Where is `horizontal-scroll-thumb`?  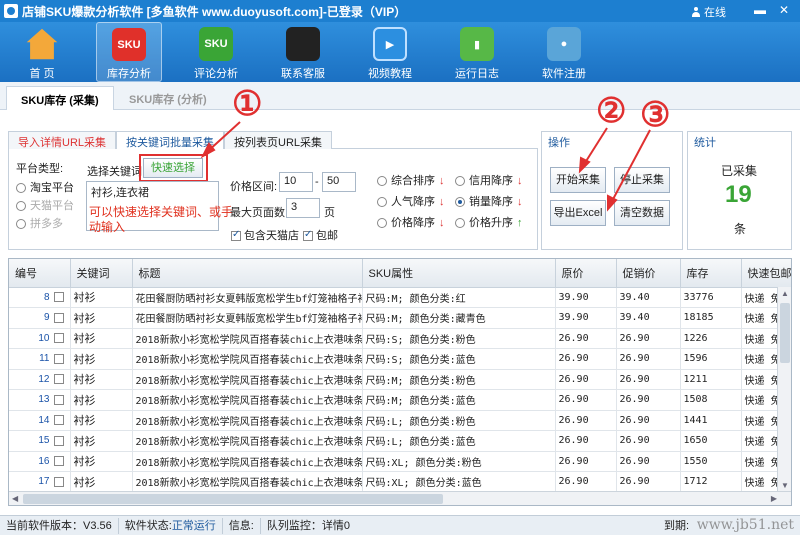 horizontal-scroll-thumb is located at coordinates (233, 499).